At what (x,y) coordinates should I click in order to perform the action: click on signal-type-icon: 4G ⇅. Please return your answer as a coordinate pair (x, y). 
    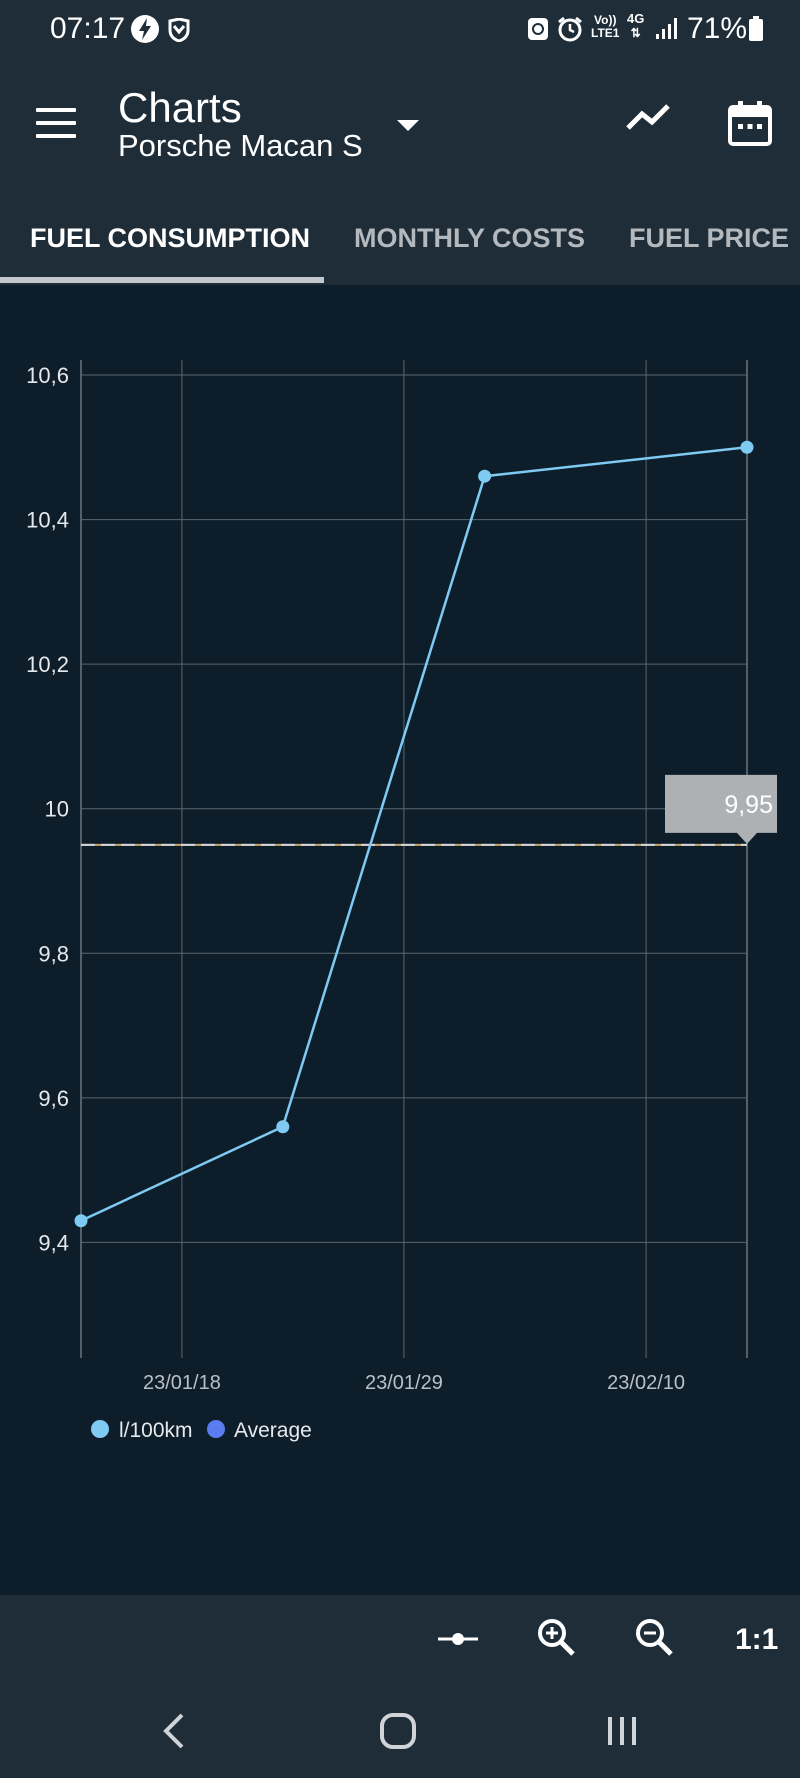
    Looking at the image, I should click on (636, 26).